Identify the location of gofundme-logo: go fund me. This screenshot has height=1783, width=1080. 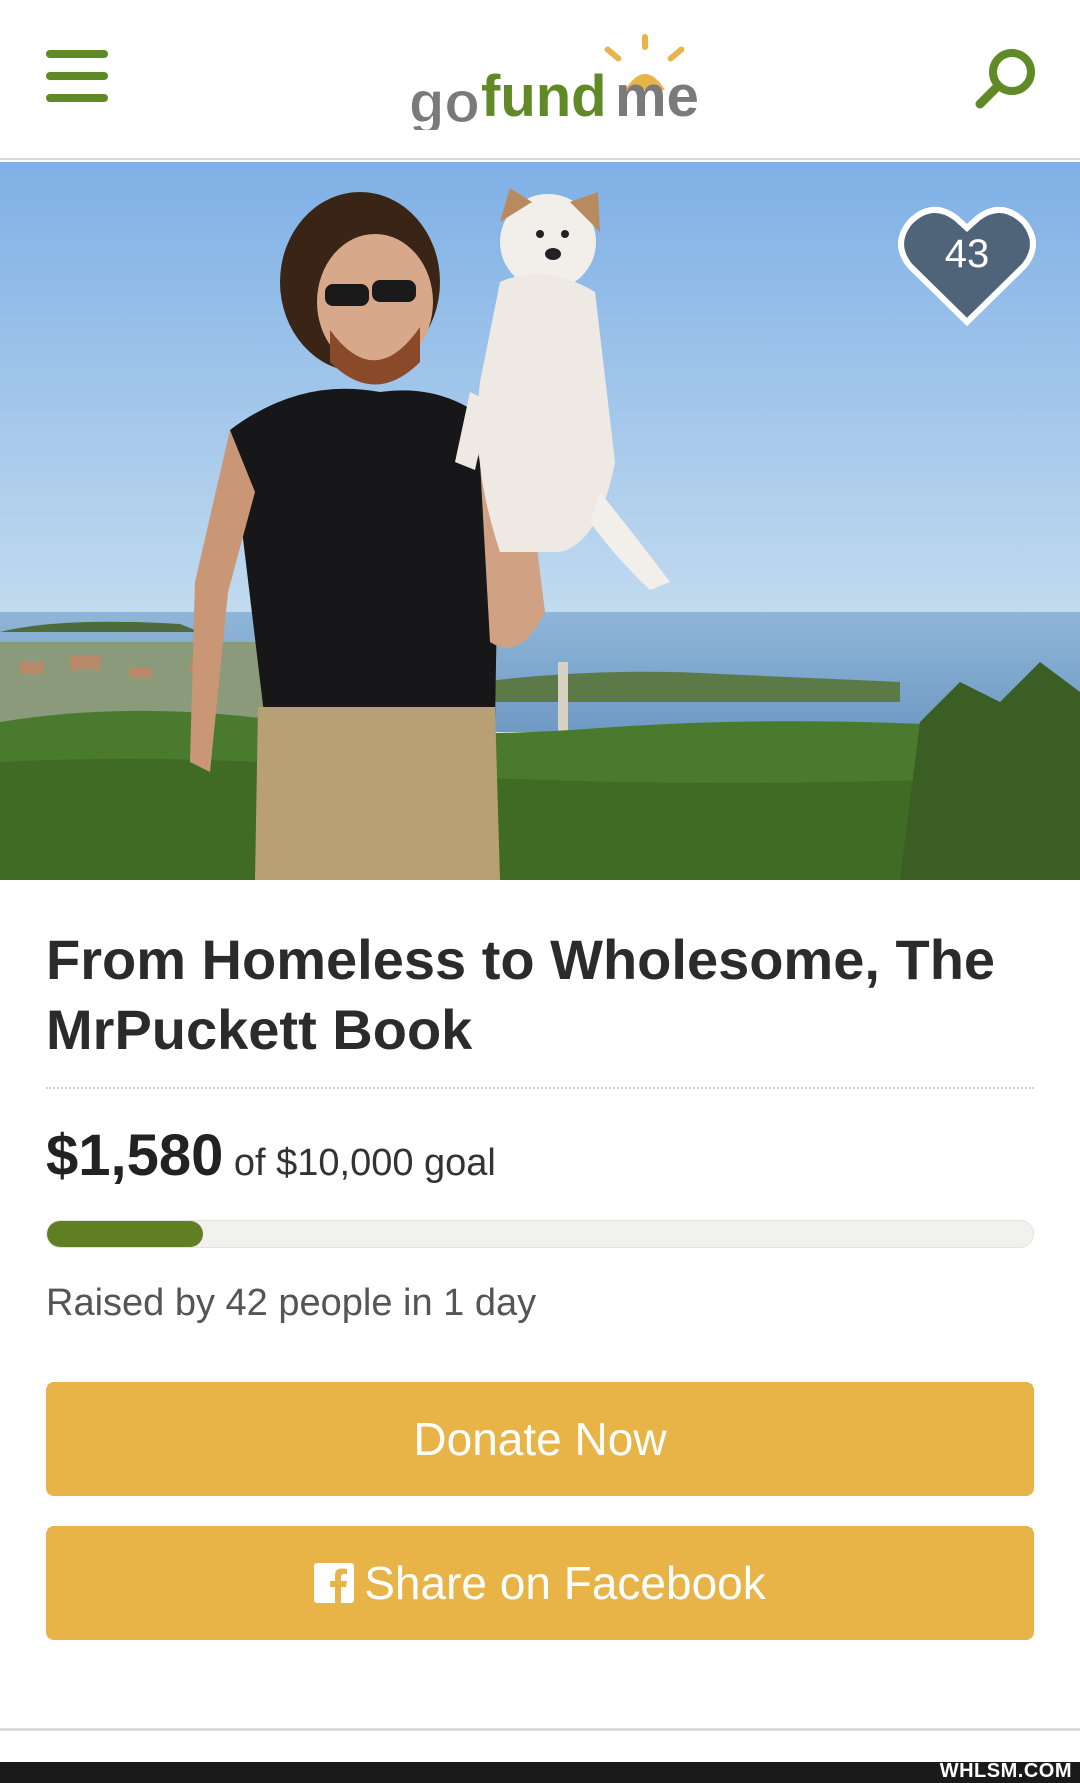
(565, 80).